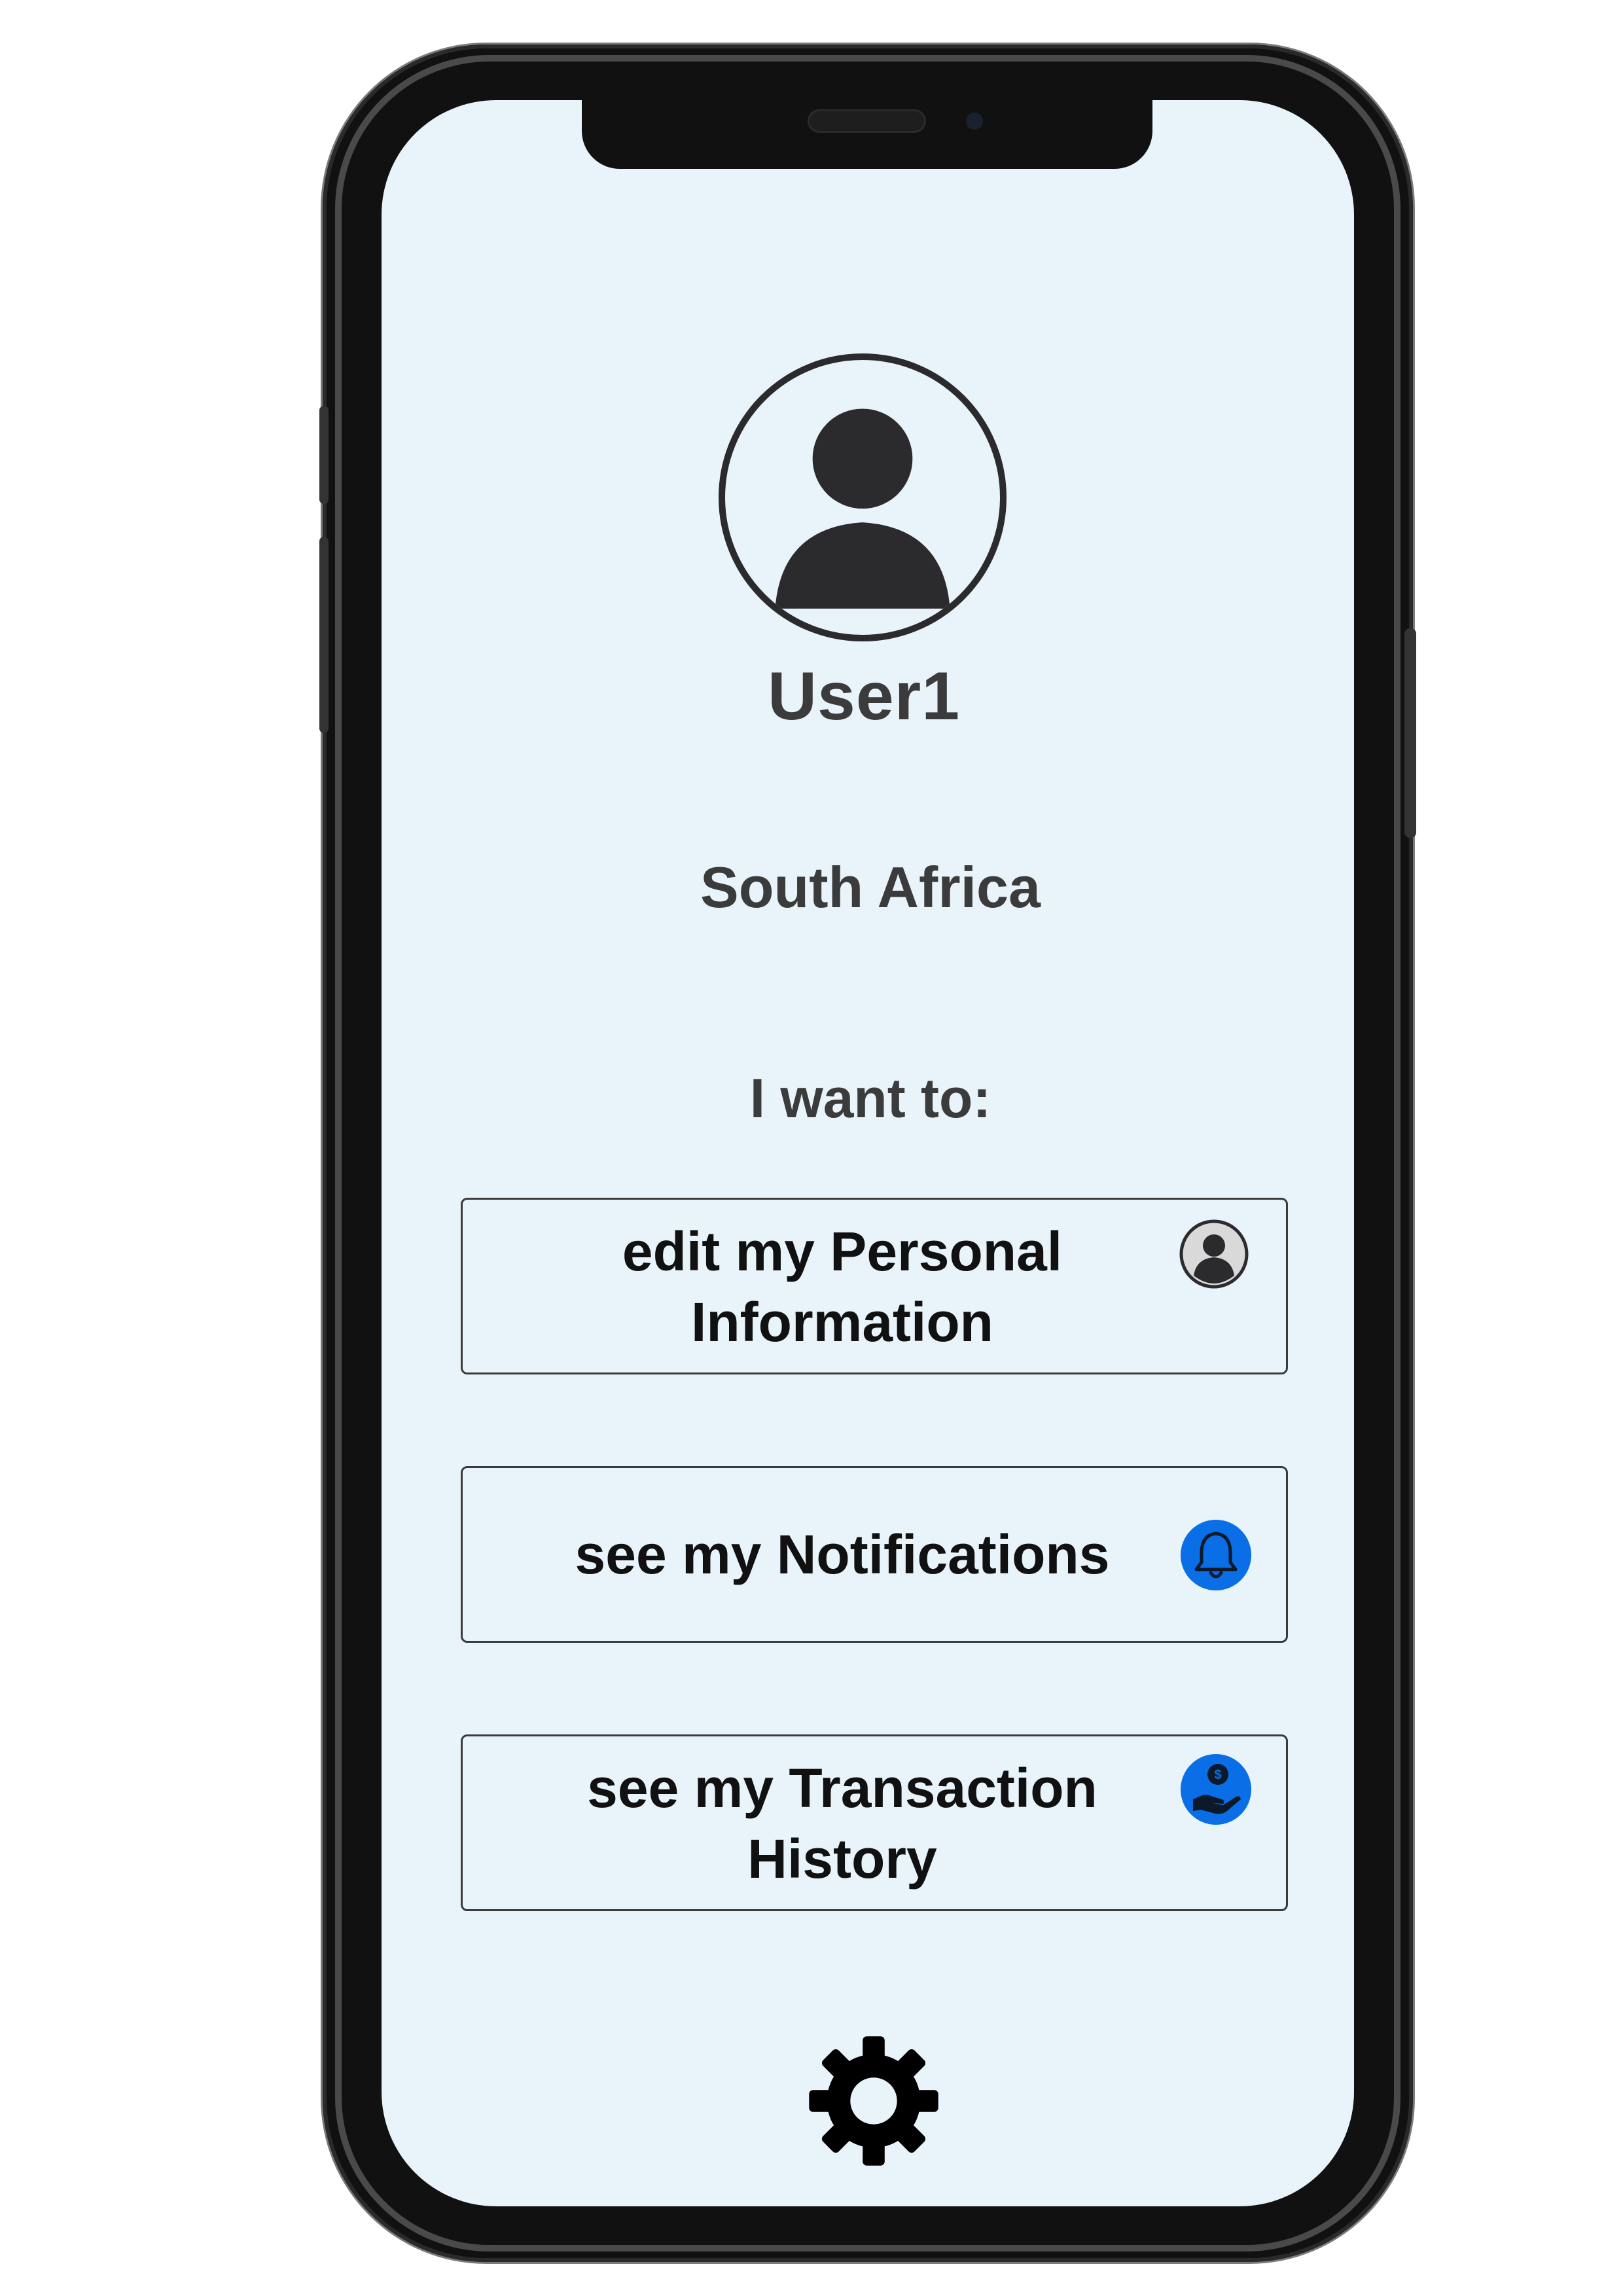 Image resolution: width=1623 pixels, height=2296 pixels. Describe the element at coordinates (974, 121) in the screenshot. I see `phone-front-camera` at that location.